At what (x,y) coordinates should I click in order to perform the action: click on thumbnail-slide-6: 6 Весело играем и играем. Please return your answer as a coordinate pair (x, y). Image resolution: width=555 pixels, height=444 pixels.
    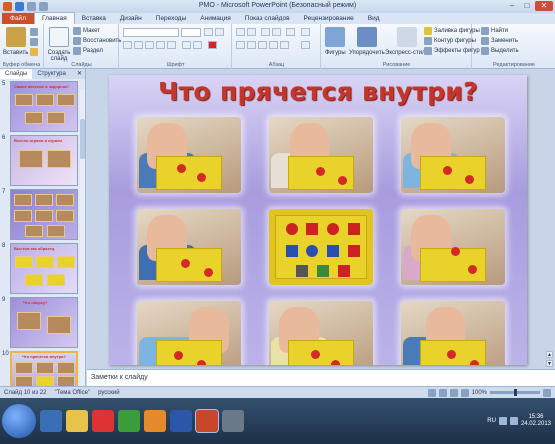
    Looking at the image, I should click on (42, 161).